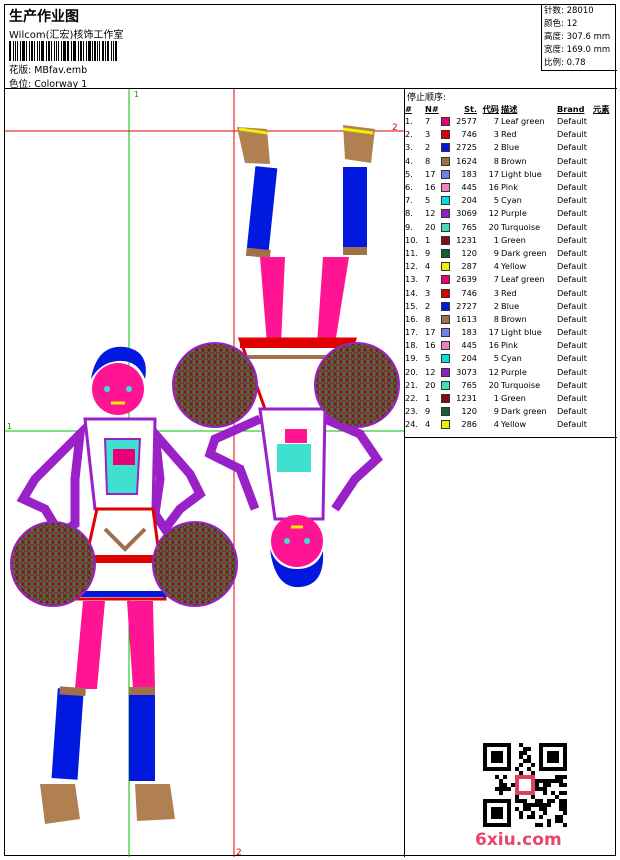 The image size is (620, 860). Describe the element at coordinates (412, 424) in the screenshot. I see `stop-cell-idx: 24.` at that location.